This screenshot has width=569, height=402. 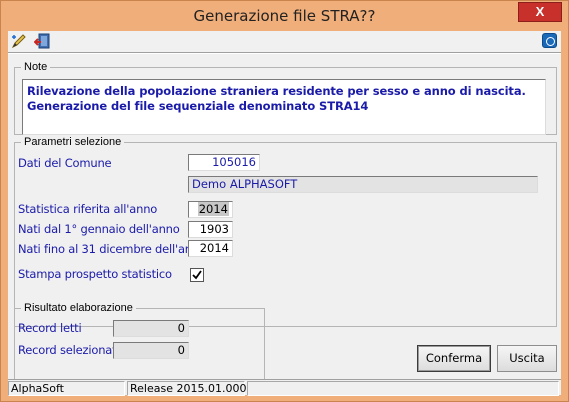 I want to click on anno-value: 2014, so click(x=213, y=209).